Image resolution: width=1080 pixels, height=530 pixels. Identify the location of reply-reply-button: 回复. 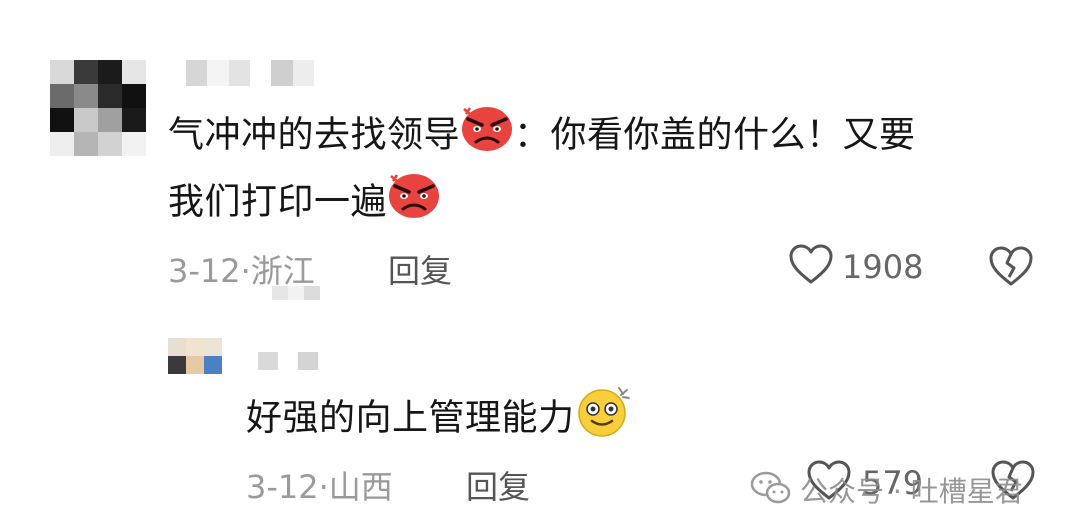
(498, 485).